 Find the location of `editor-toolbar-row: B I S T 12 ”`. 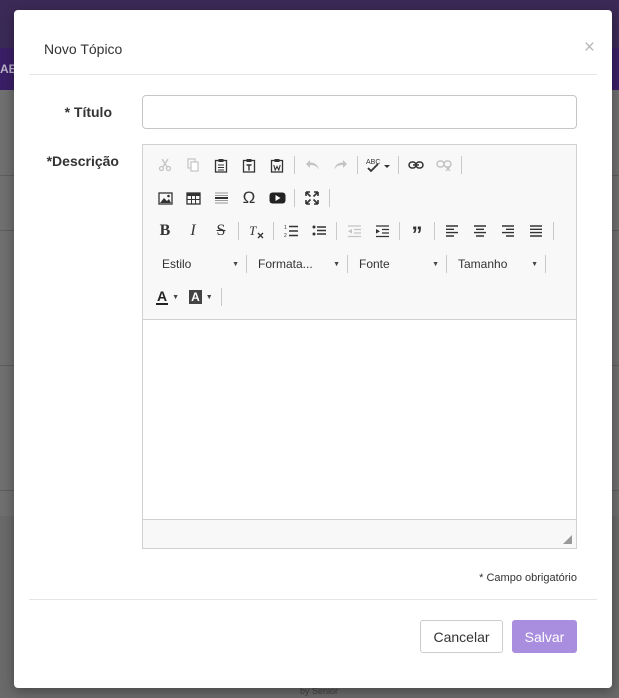

editor-toolbar-row: B I S T 12 ” is located at coordinates (354, 232).